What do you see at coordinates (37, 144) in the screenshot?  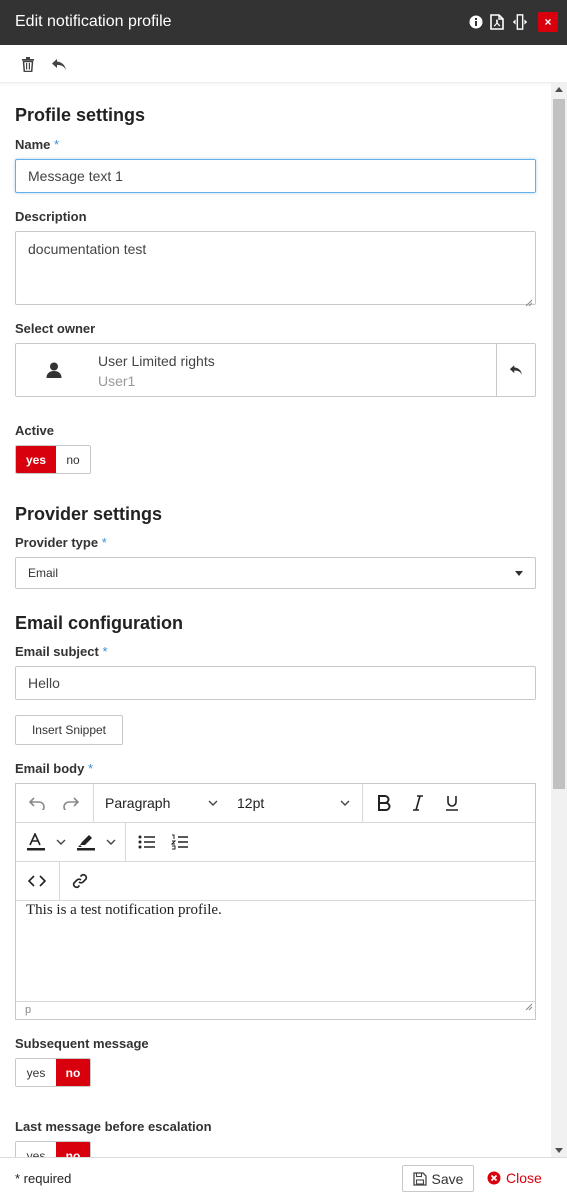 I see `name-label: Name *` at bounding box center [37, 144].